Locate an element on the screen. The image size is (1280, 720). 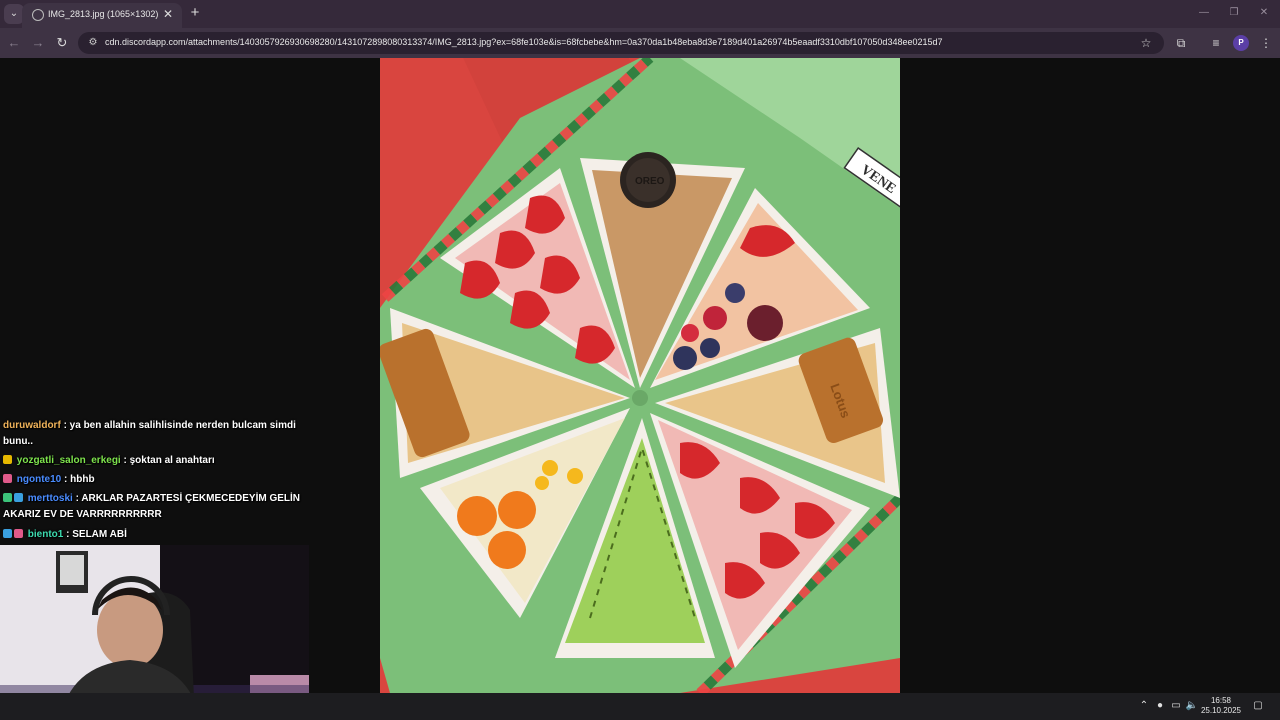
chat-username: duruwaldorf is located at coordinates (32, 425).